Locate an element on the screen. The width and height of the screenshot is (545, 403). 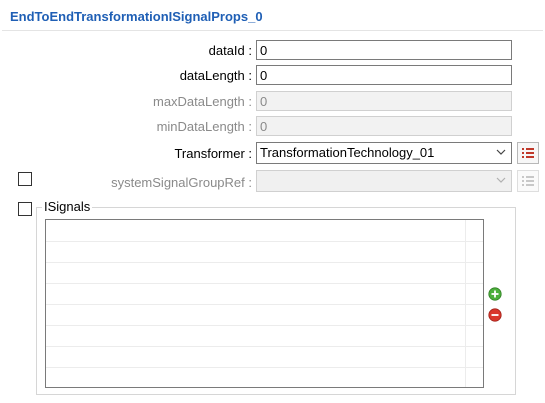
title-divider is located at coordinates (272, 30).